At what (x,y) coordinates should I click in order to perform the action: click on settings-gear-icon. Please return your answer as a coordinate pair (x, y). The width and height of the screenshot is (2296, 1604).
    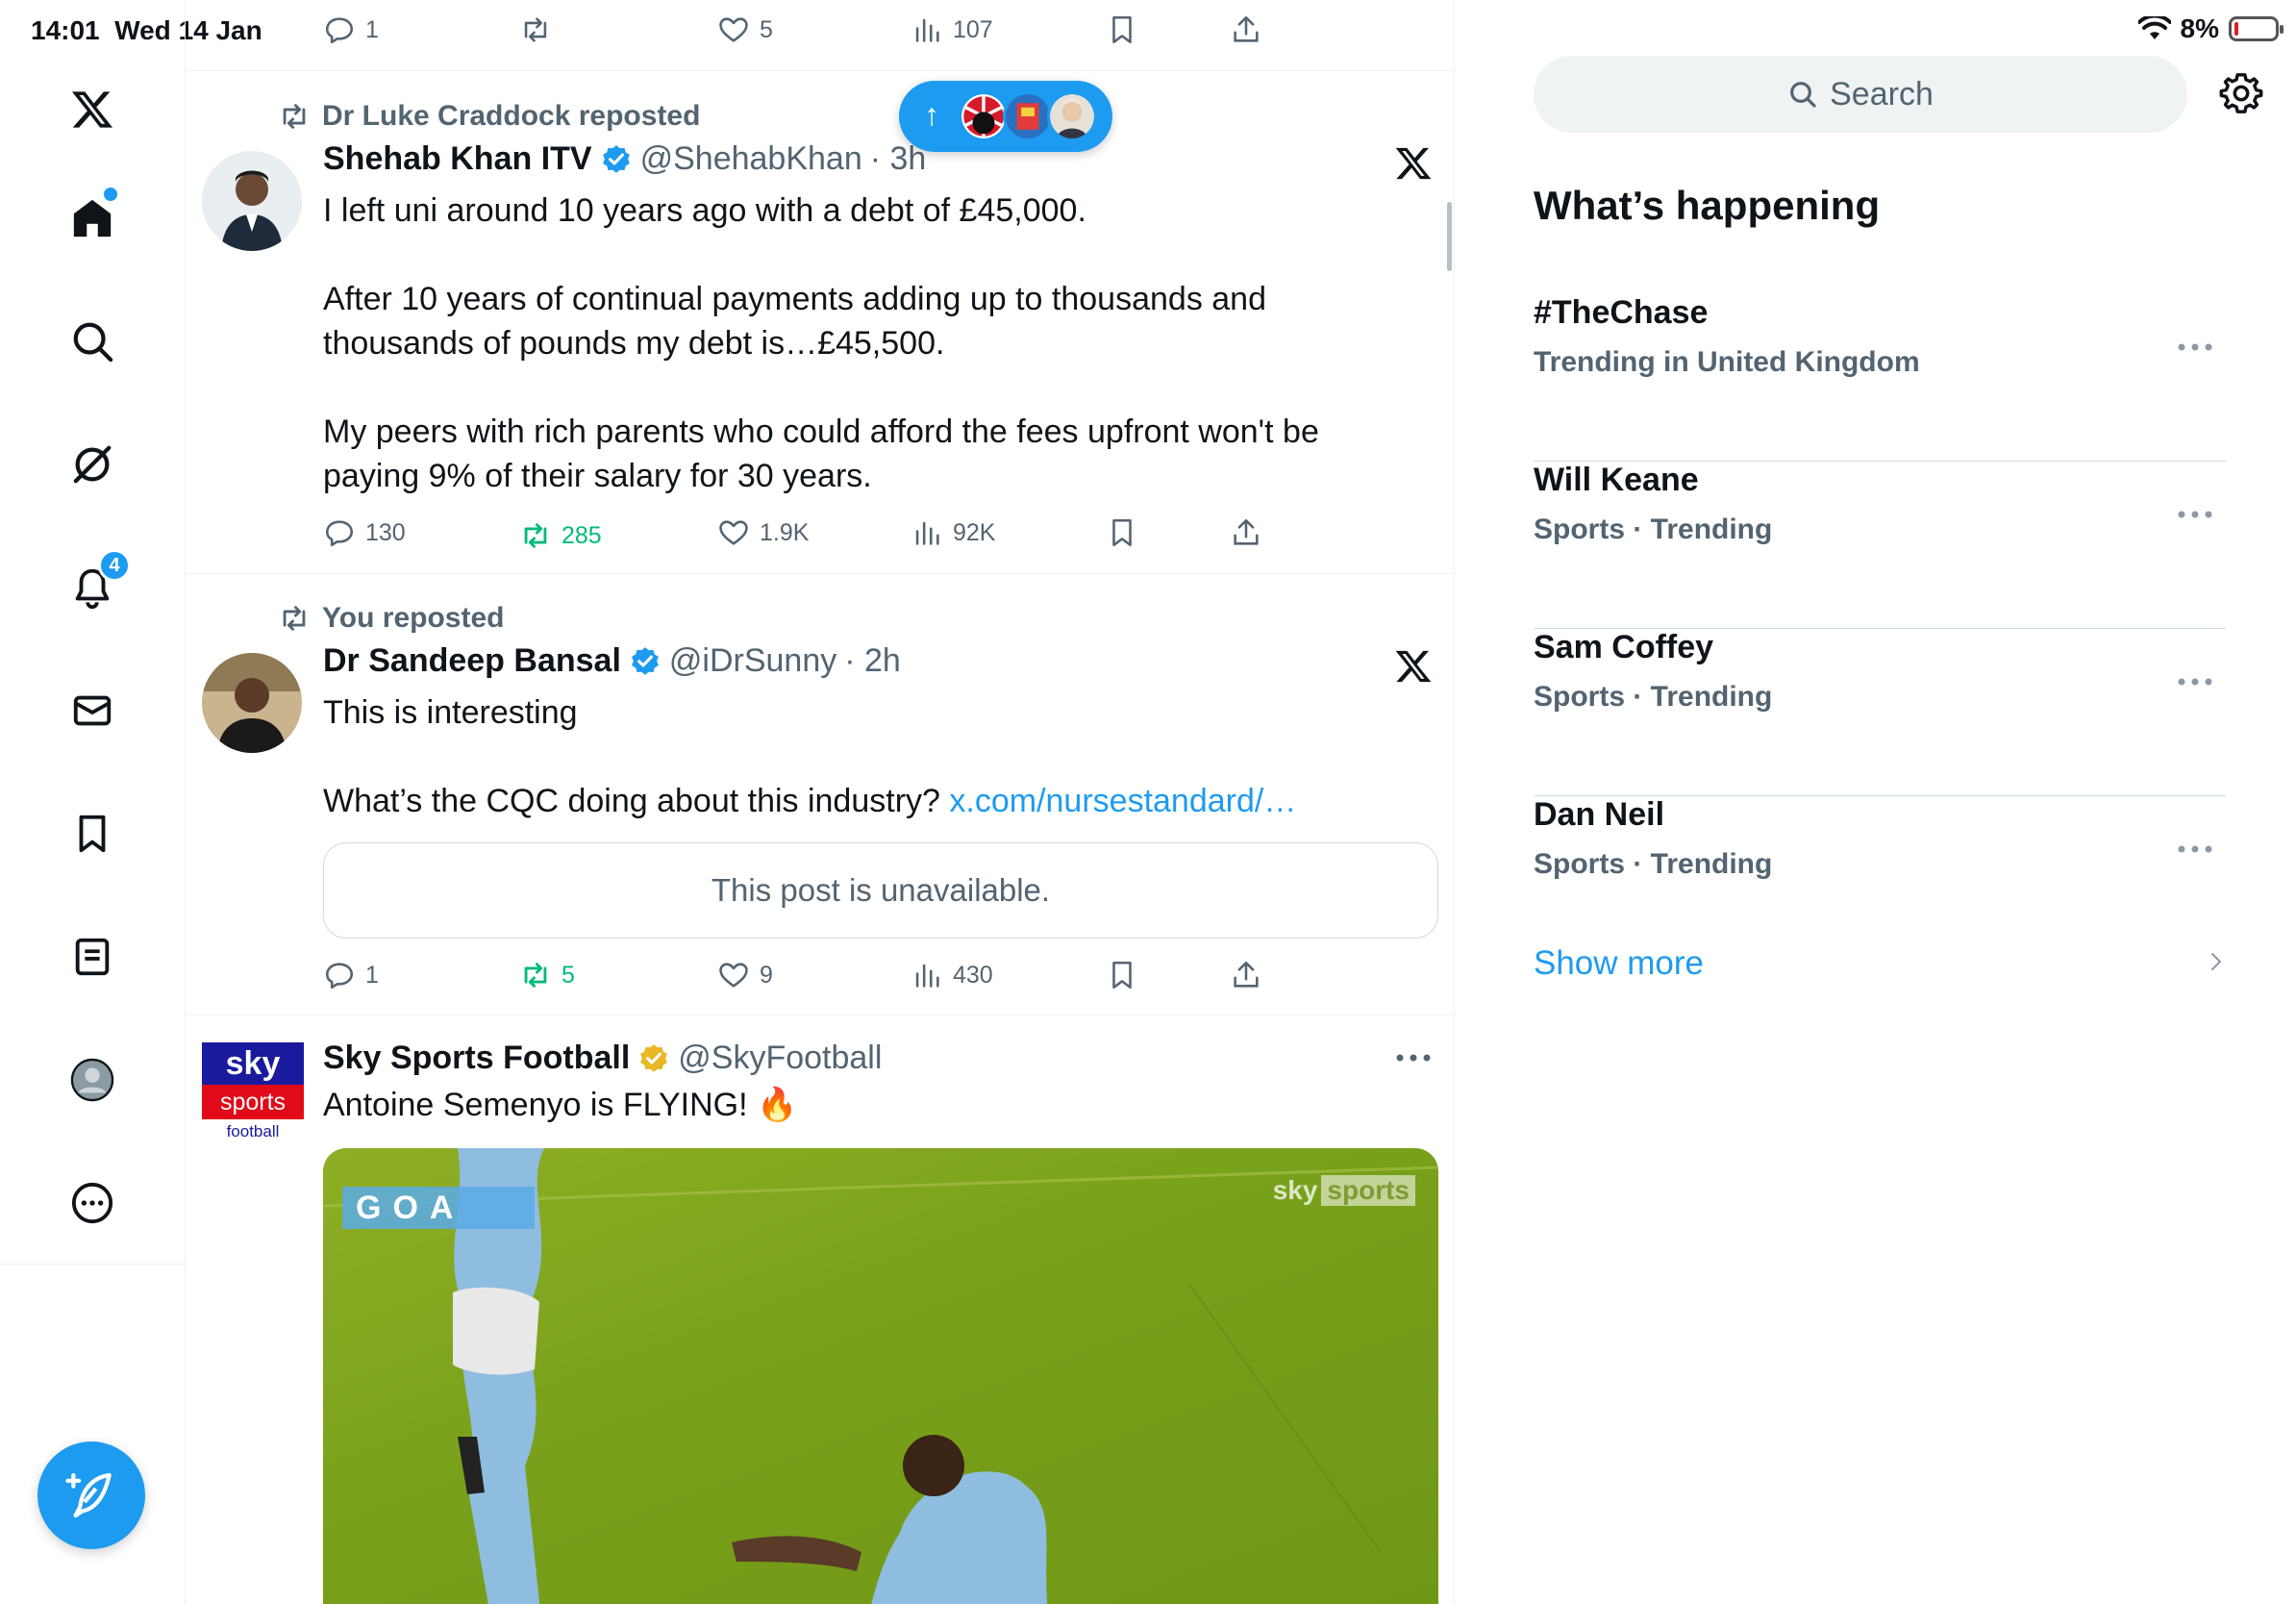
    Looking at the image, I should click on (2241, 93).